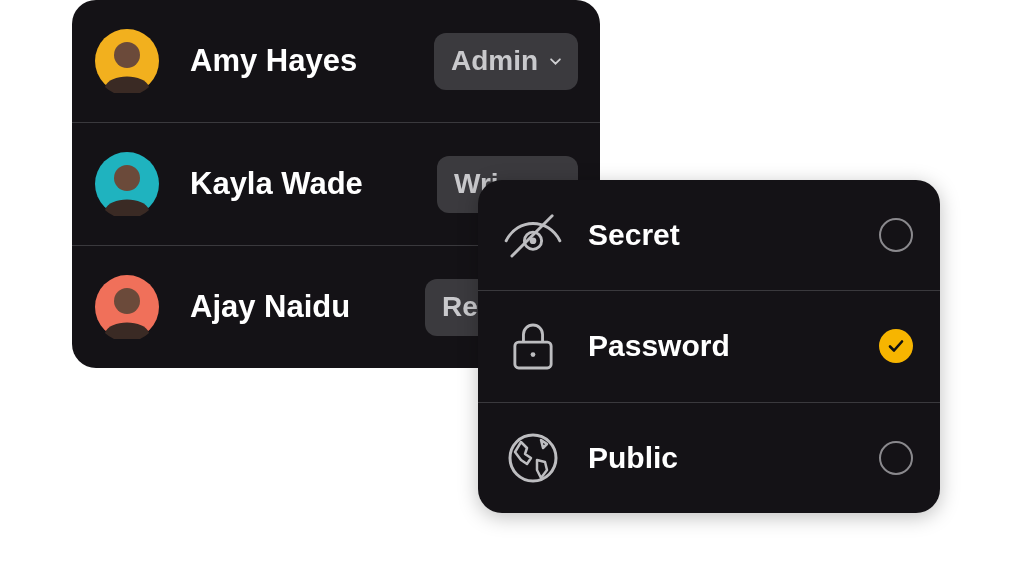 This screenshot has width=1012, height=569. Describe the element at coordinates (506, 61) in the screenshot. I see `role-dropdown: Admin` at that location.